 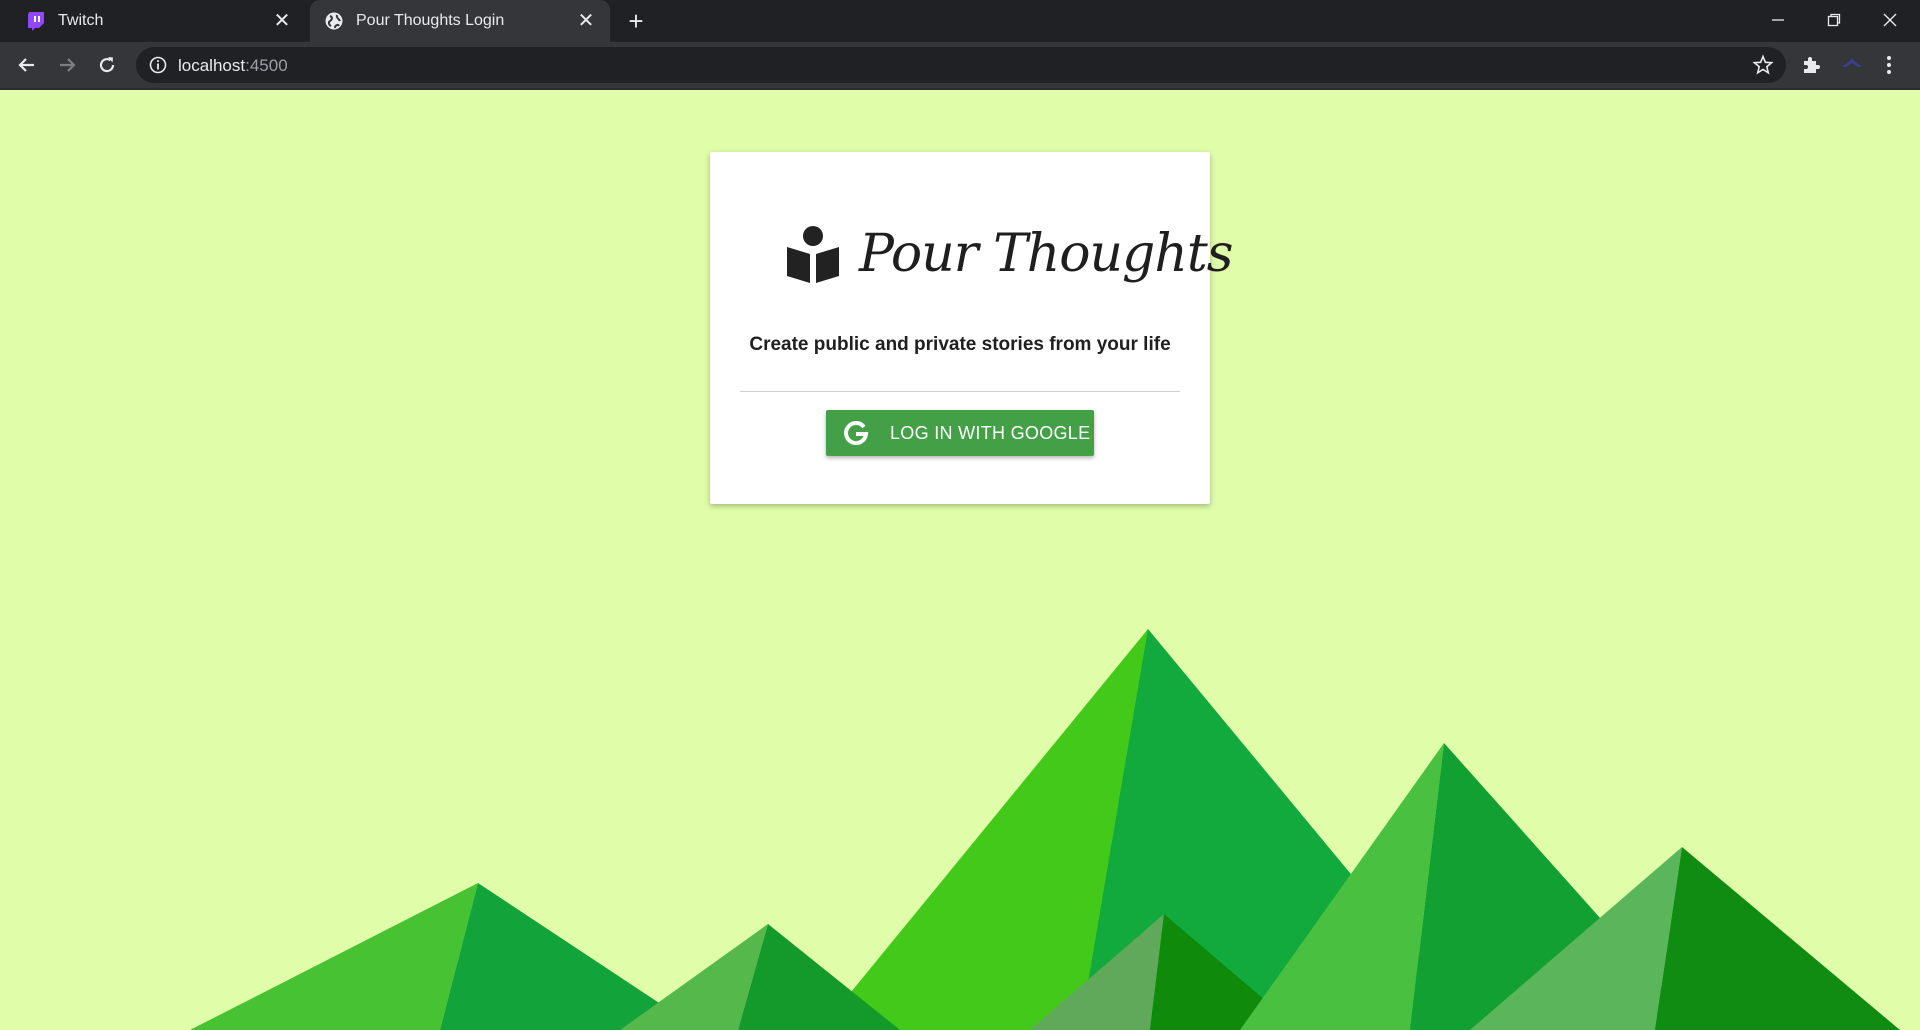 What do you see at coordinates (1046, 254) in the screenshot?
I see `brand-name: Pour Thoughts` at bounding box center [1046, 254].